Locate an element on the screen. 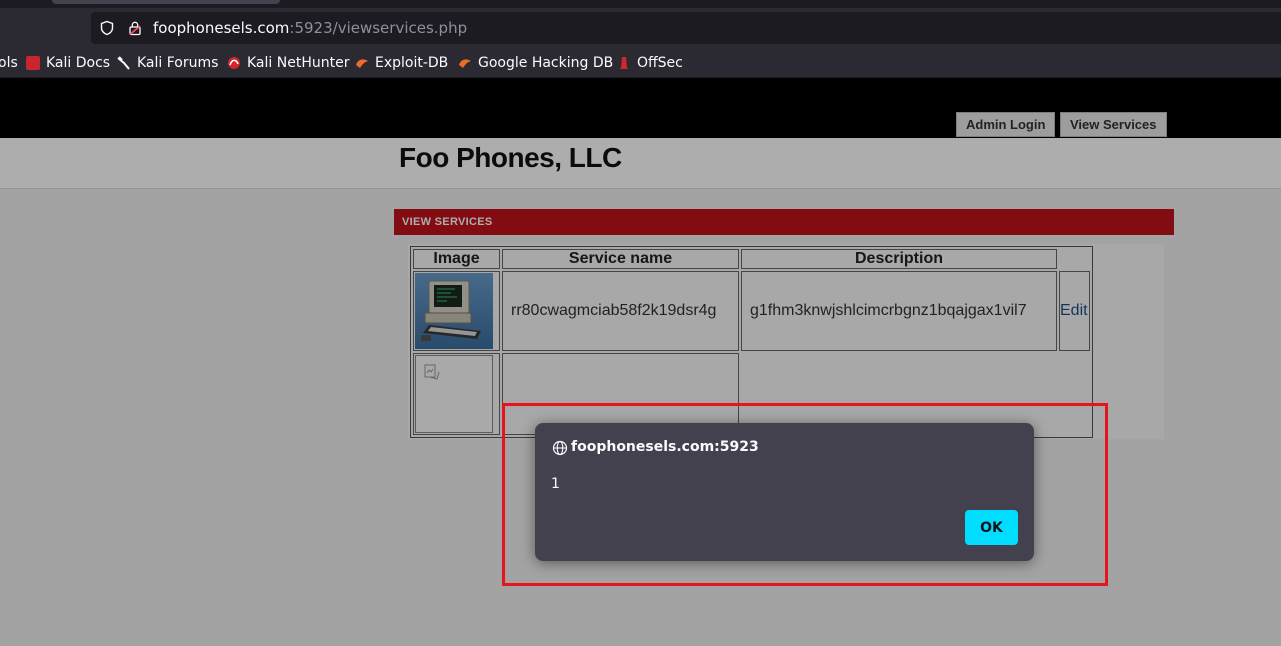 The image size is (1281, 646). bookmark-label: ols is located at coordinates (9, 63).